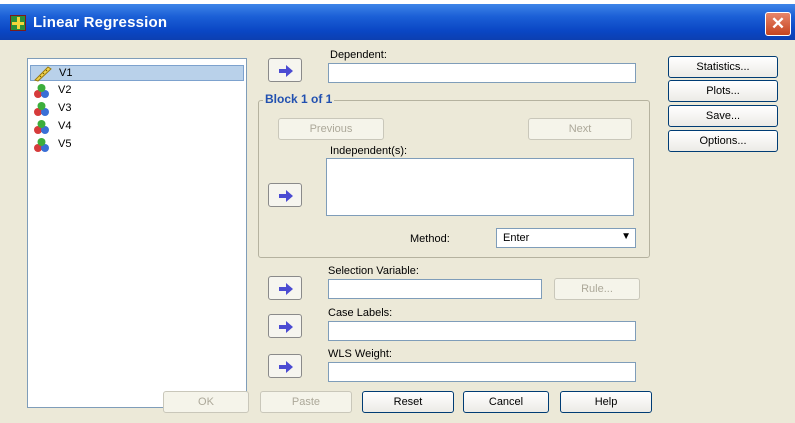 This screenshot has height=423, width=795. I want to click on cancel-button: Cancel, so click(506, 402).